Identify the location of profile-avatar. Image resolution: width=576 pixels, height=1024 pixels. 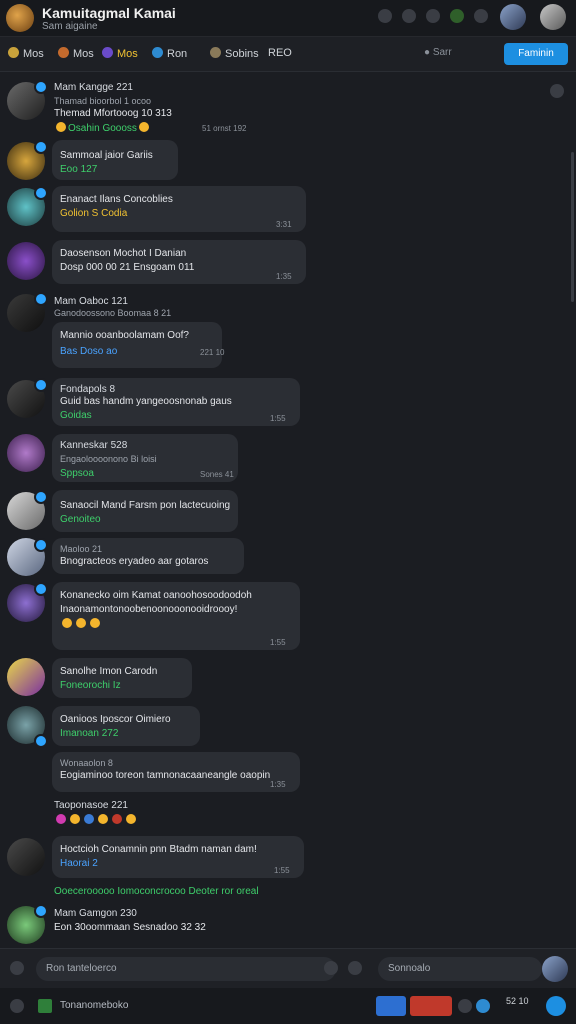
(553, 17).